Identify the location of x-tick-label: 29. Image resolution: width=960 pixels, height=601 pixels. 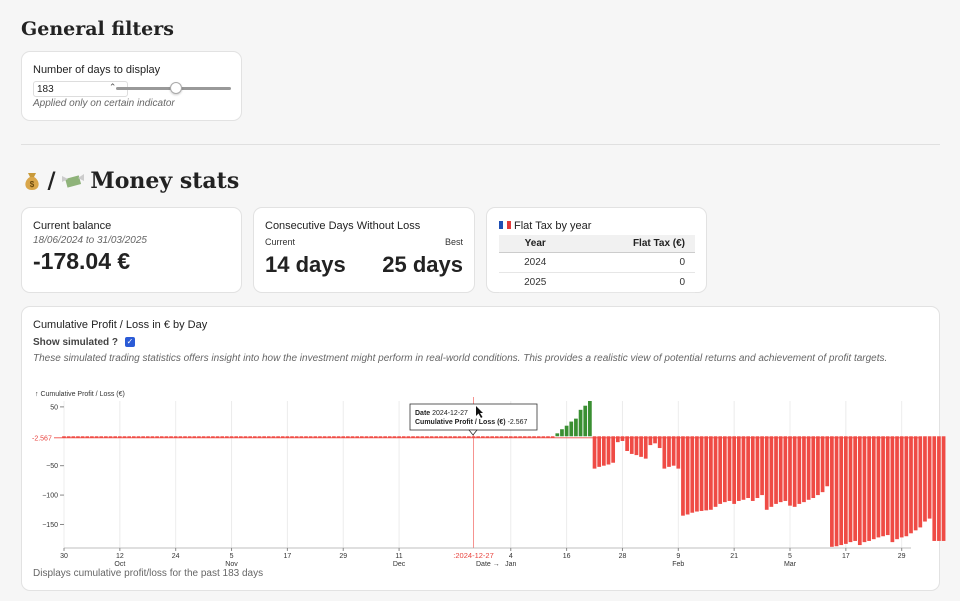
(902, 556).